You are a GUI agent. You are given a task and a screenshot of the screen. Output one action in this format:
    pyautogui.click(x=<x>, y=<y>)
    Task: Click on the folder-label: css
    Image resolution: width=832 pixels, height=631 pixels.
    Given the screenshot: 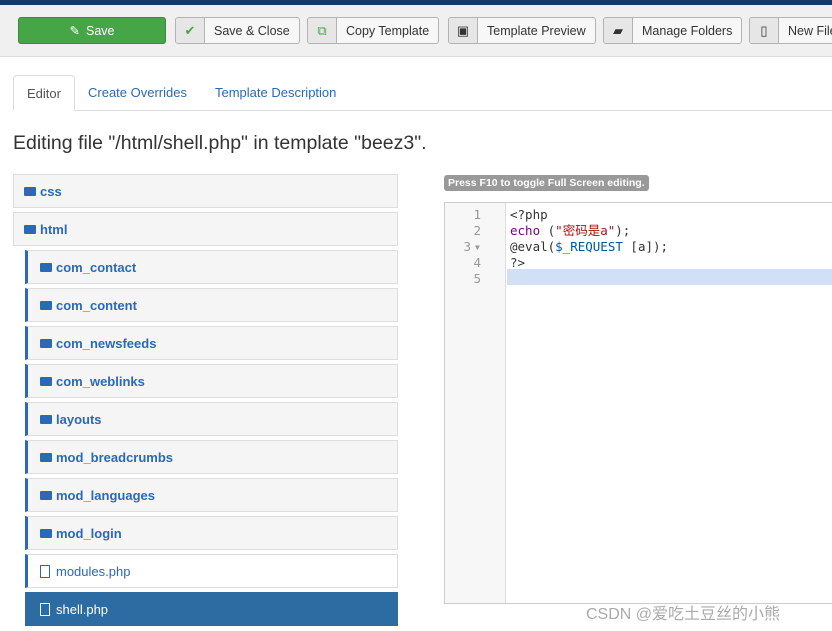 What is the action you would take?
    pyautogui.click(x=51, y=191)
    